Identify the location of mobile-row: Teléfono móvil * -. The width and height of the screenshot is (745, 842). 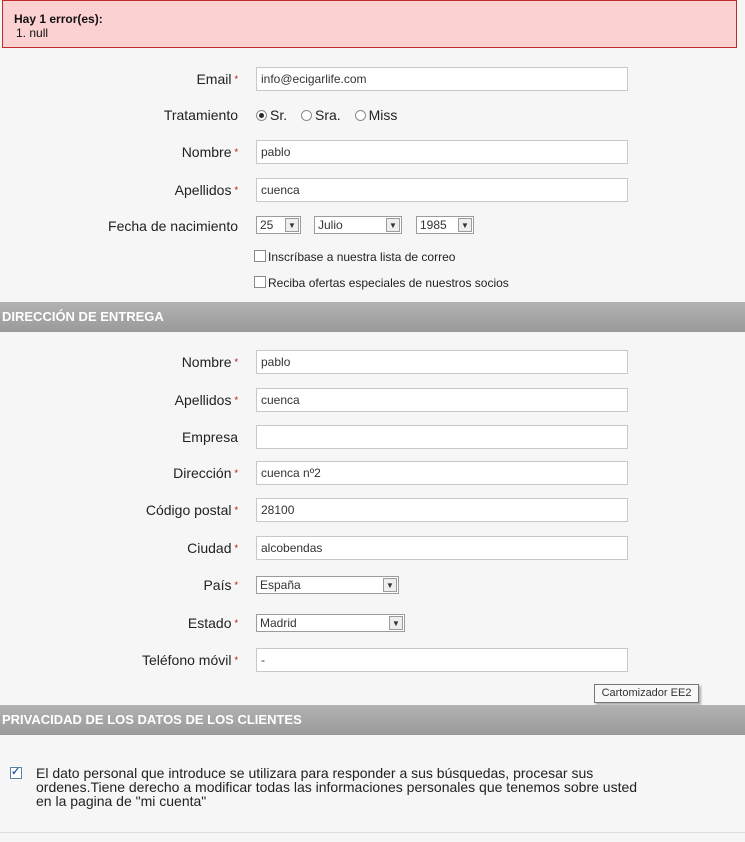
(372, 661).